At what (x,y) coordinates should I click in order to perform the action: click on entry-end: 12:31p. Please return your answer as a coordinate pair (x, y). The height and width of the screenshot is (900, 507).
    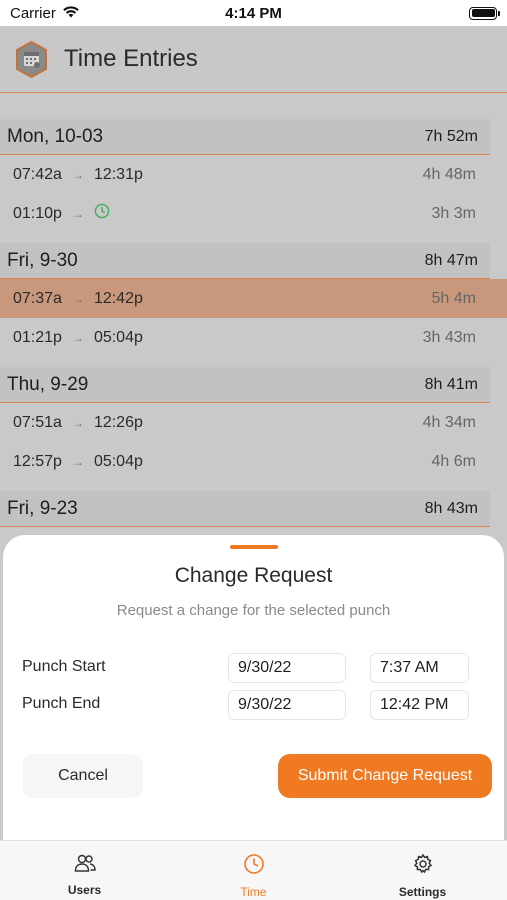
    Looking at the image, I should click on (118, 174).